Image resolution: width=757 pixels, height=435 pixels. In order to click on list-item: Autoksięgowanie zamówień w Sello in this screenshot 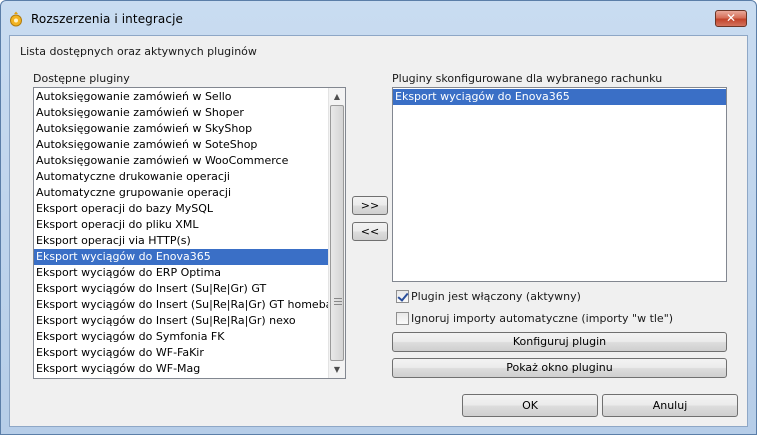, I will do `click(181, 97)`.